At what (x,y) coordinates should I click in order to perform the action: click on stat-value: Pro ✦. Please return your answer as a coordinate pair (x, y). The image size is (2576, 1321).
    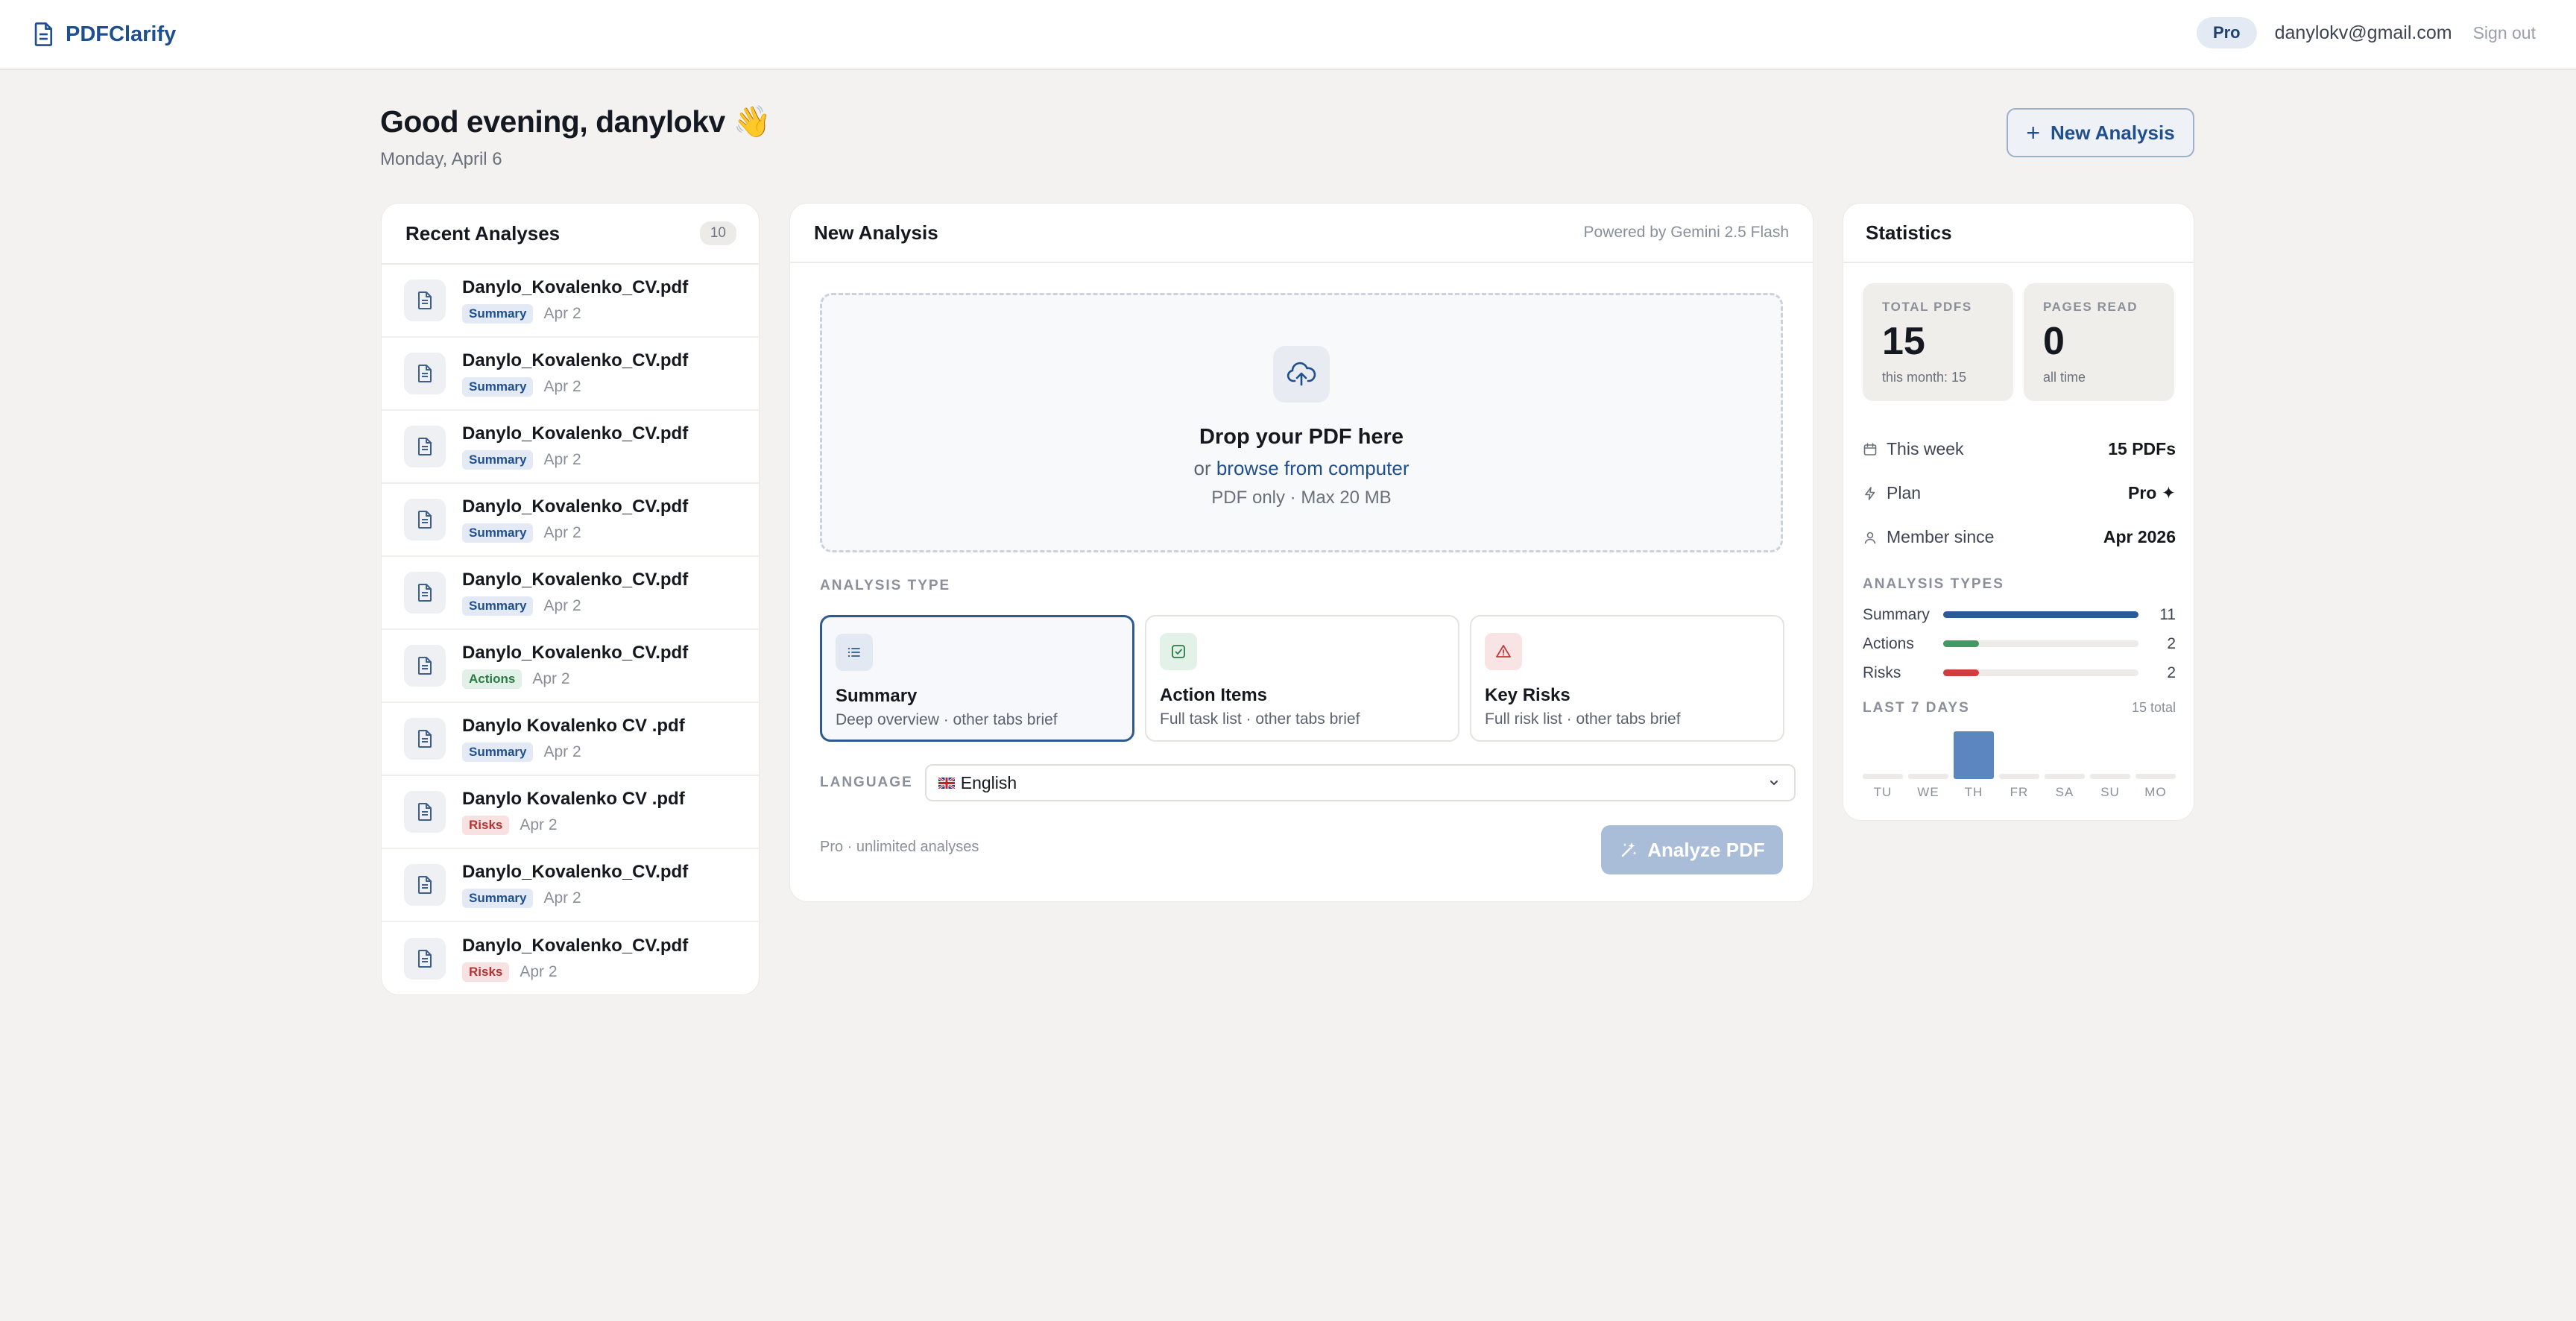
    Looking at the image, I should click on (2151, 492).